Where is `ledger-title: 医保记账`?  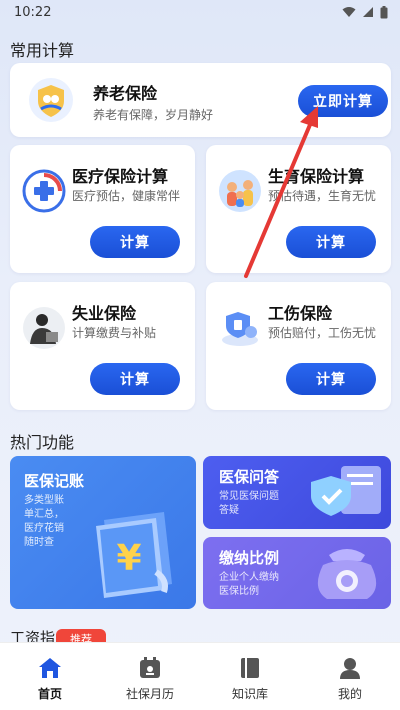 ledger-title: 医保记账 is located at coordinates (54, 481).